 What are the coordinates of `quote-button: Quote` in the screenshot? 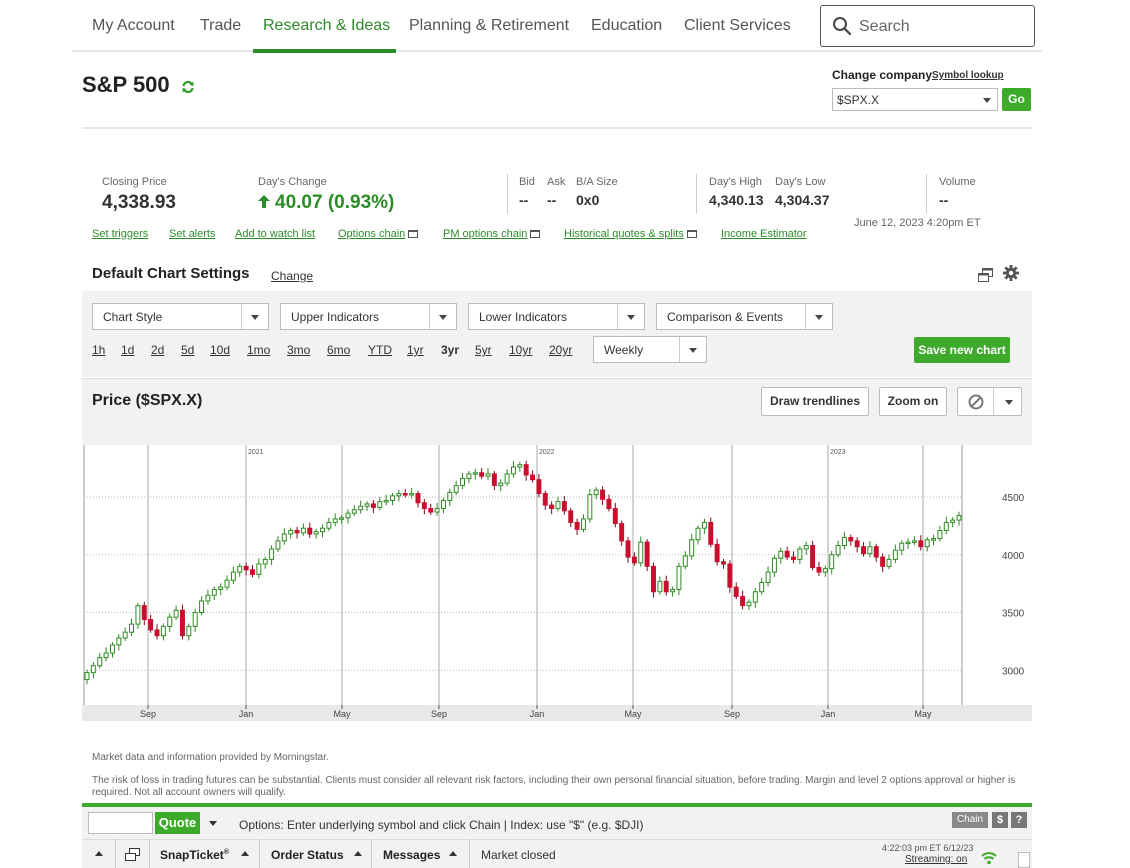 It's located at (177, 823).